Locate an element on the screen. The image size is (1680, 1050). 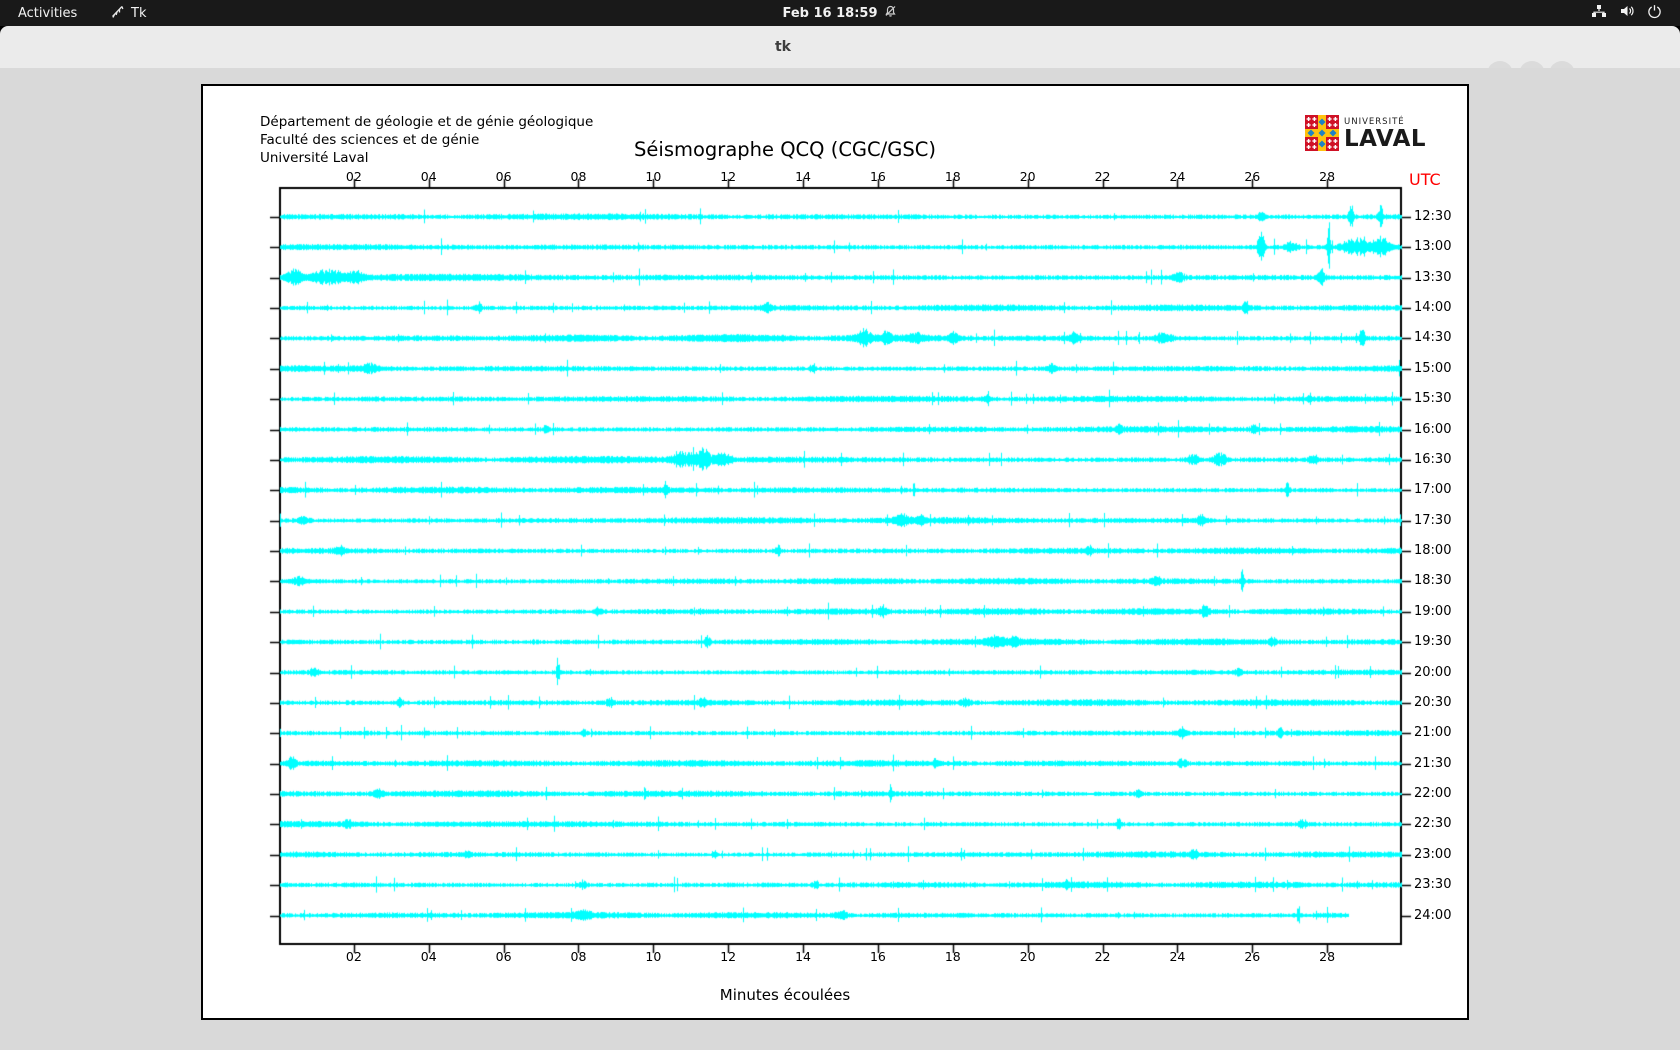
window-title: tk is located at coordinates (783, 47).